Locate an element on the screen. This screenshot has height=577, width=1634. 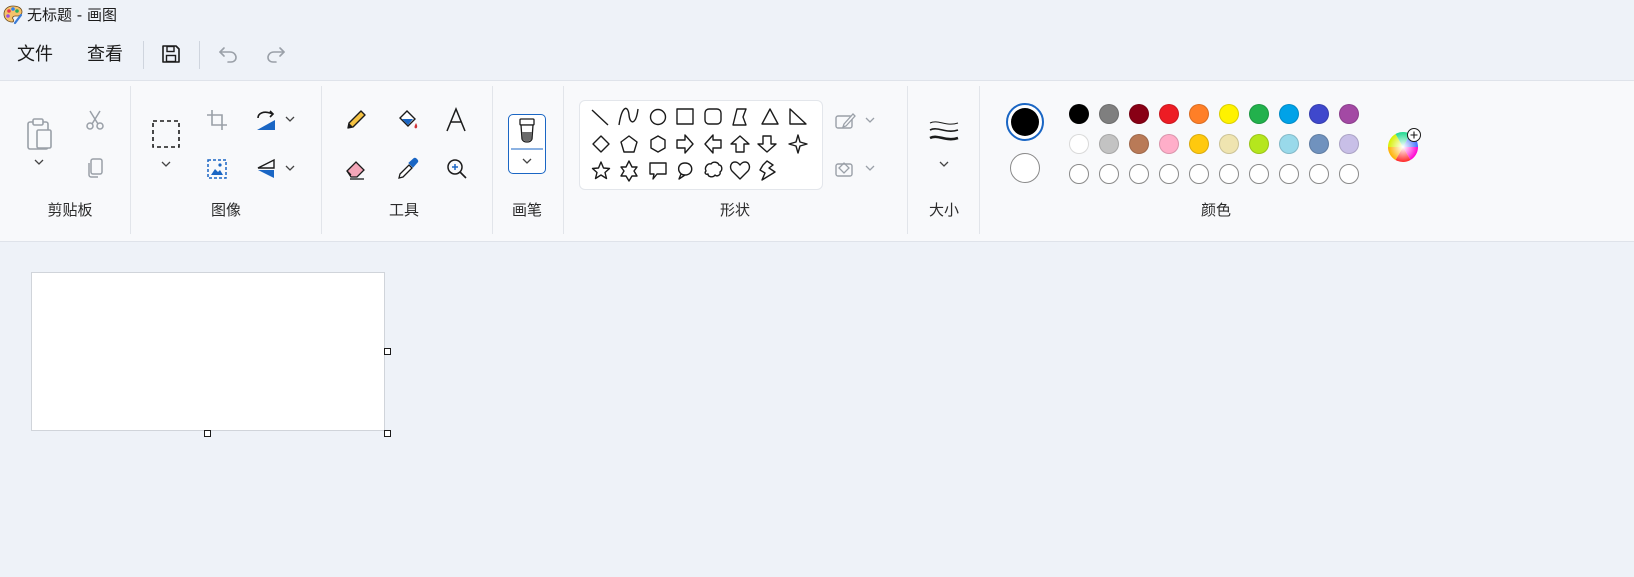
group-label-tools: 工具 is located at coordinates (403, 210).